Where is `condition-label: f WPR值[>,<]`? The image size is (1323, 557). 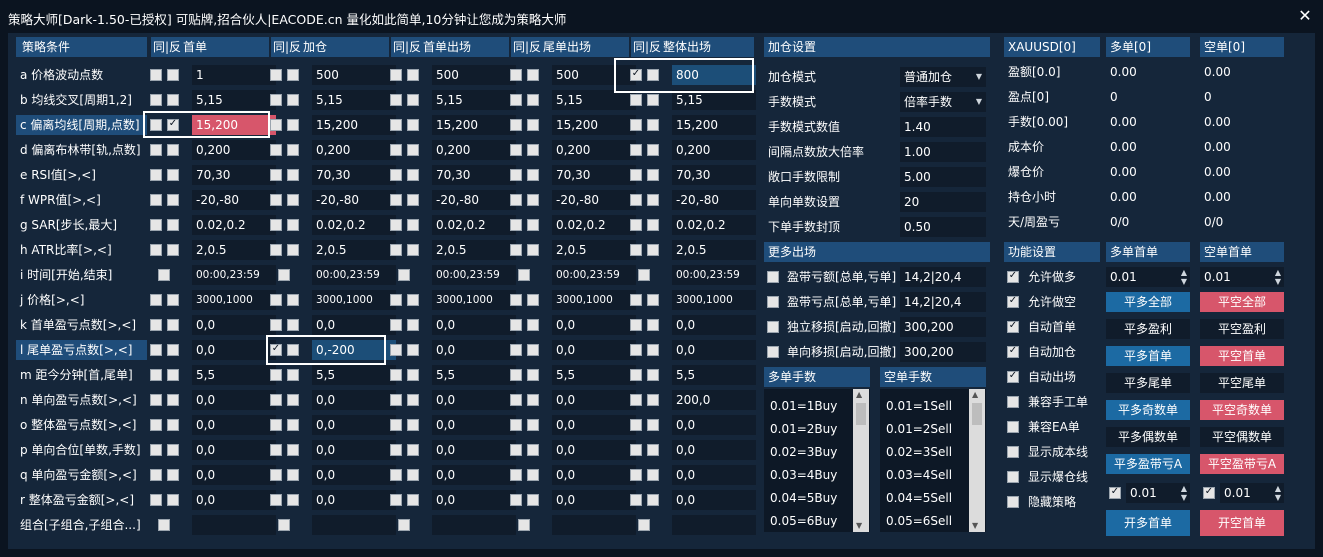 condition-label: f WPR值[>,<] is located at coordinates (81, 200).